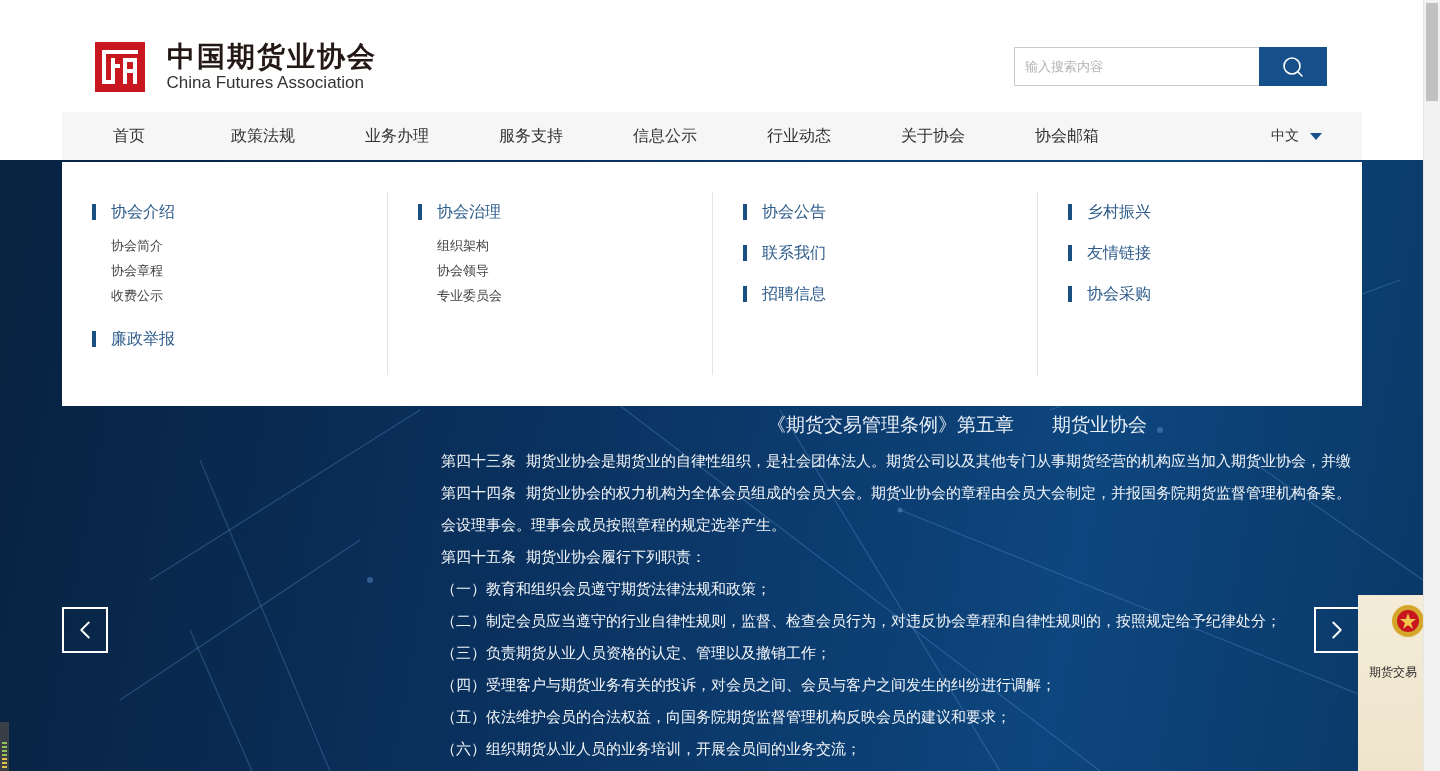 This screenshot has height=771, width=1440. I want to click on menu-category-link: 招聘信息, so click(793, 294).